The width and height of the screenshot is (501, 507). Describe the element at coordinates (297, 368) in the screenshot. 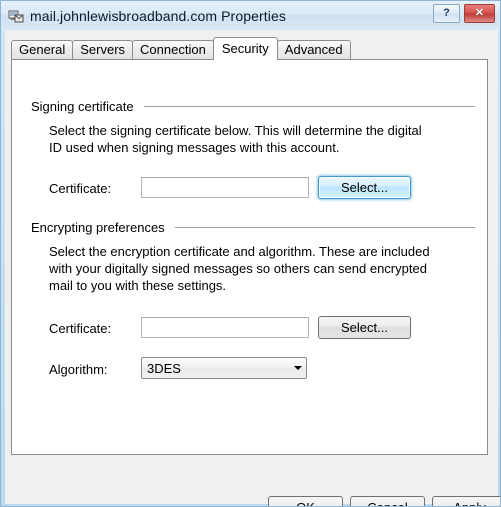

I see `chevron-down-icon` at that location.